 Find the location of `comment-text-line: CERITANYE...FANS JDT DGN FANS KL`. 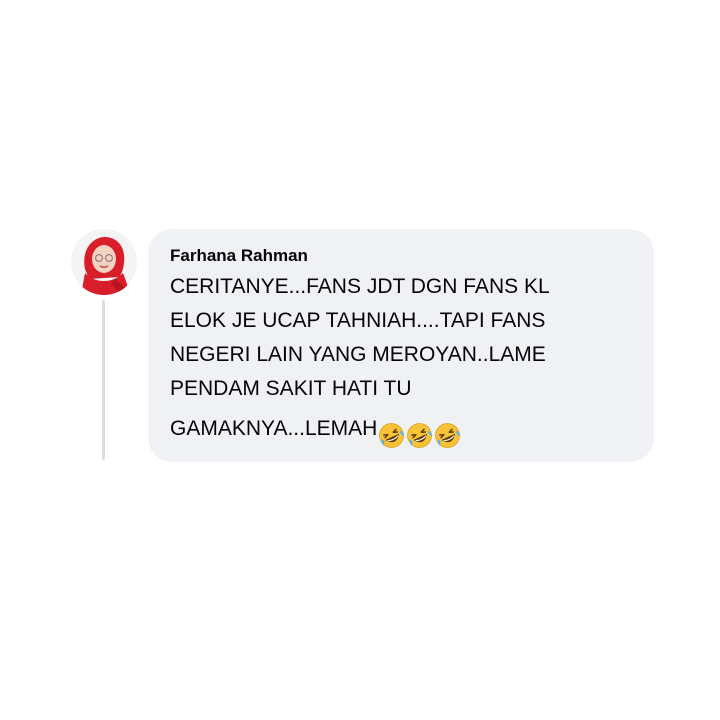

comment-text-line: CERITANYE...FANS JDT DGN FANS KL is located at coordinates (360, 286).